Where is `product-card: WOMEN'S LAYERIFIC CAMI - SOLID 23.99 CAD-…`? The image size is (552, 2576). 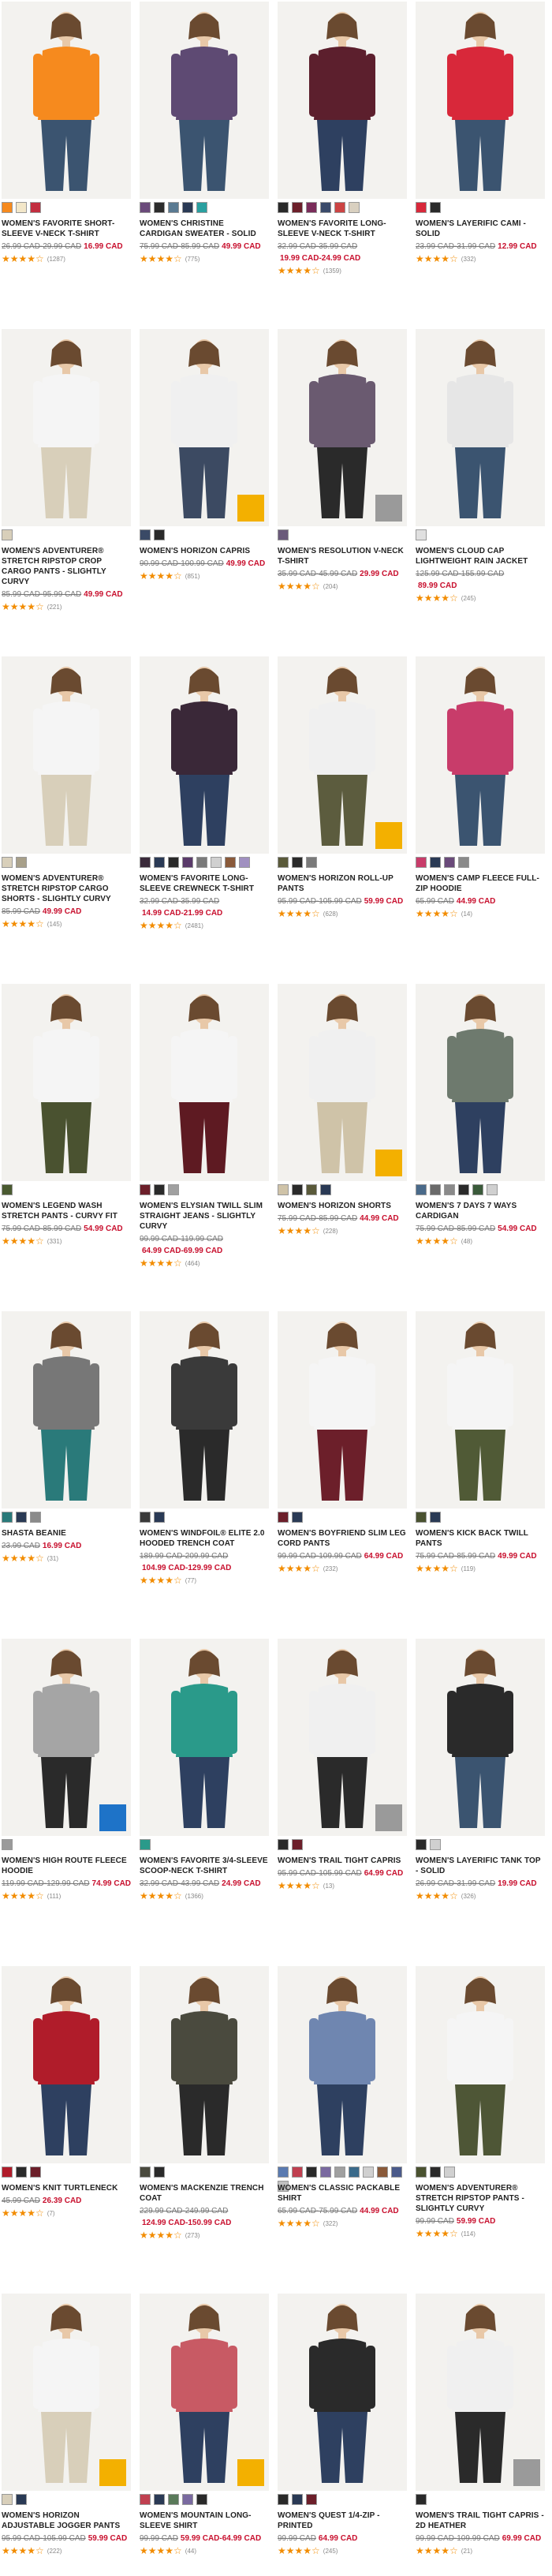 product-card: WOMEN'S LAYERIFIC CAMI - SOLID 23.99 CAD-… is located at coordinates (481, 133).